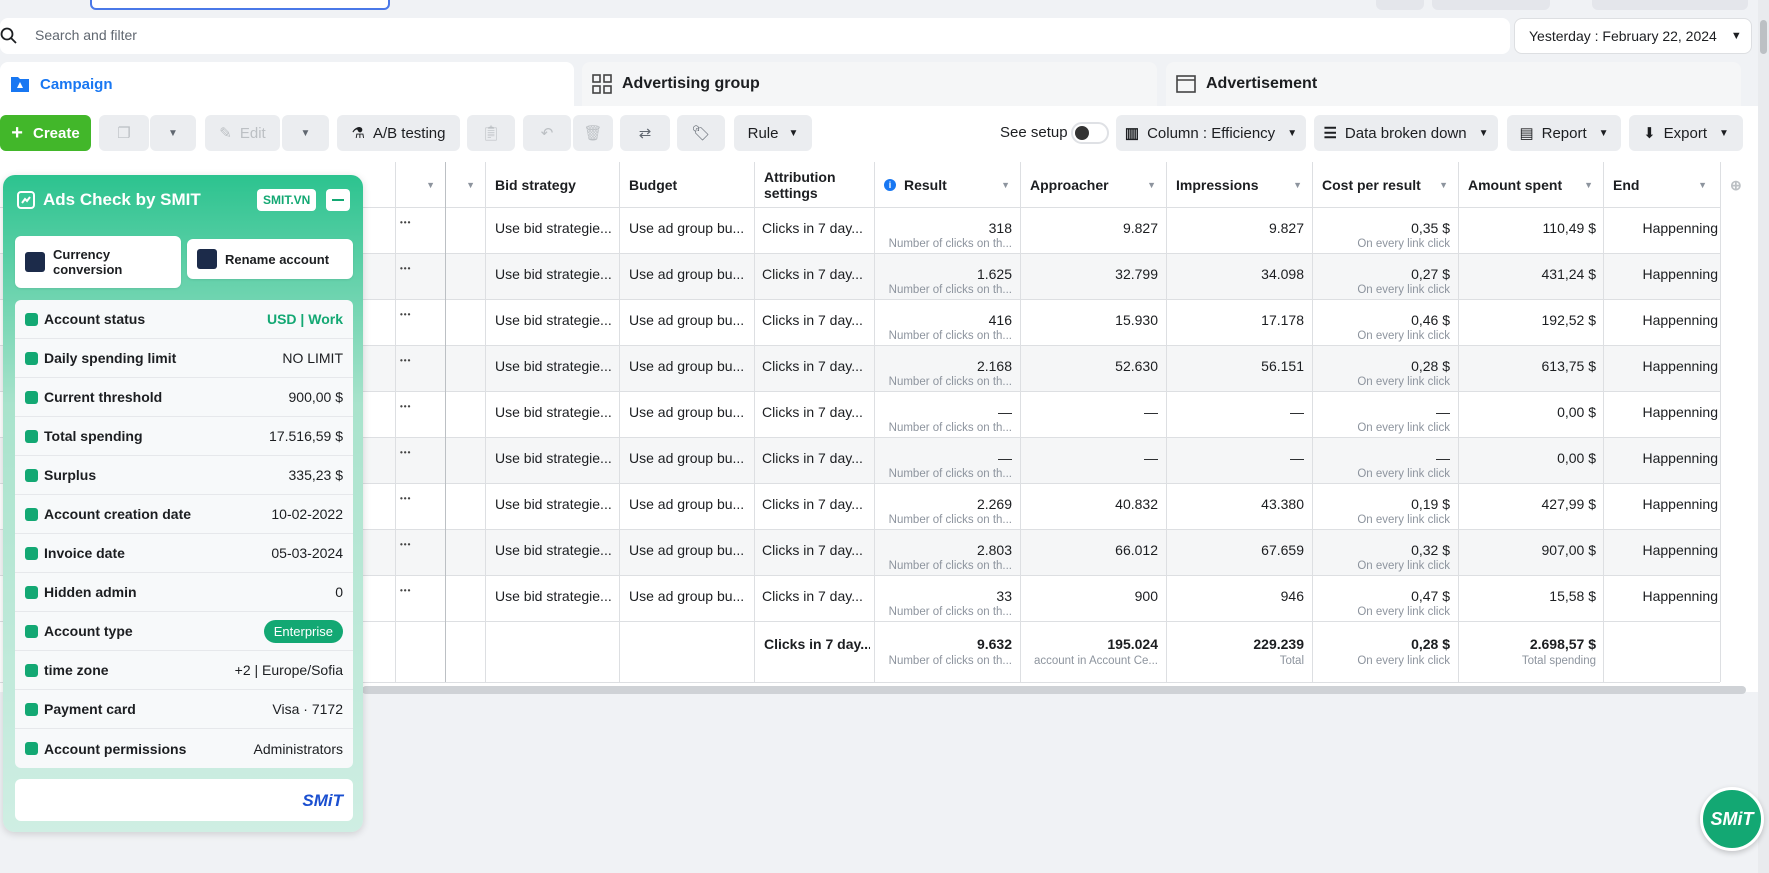 The width and height of the screenshot is (1769, 873). I want to click on flask-icon: ⚗, so click(358, 133).